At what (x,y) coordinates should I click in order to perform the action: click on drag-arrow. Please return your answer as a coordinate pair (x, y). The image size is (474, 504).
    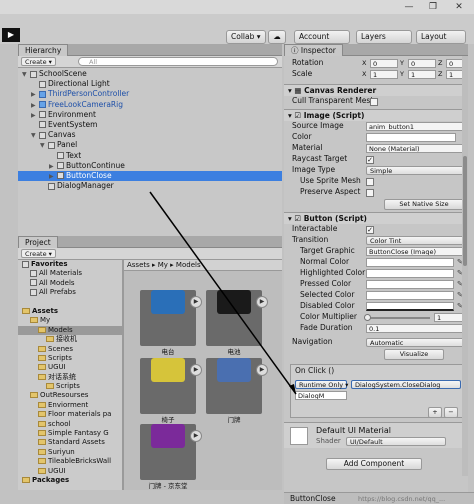
    Looking at the image, I should click on (223, 293).